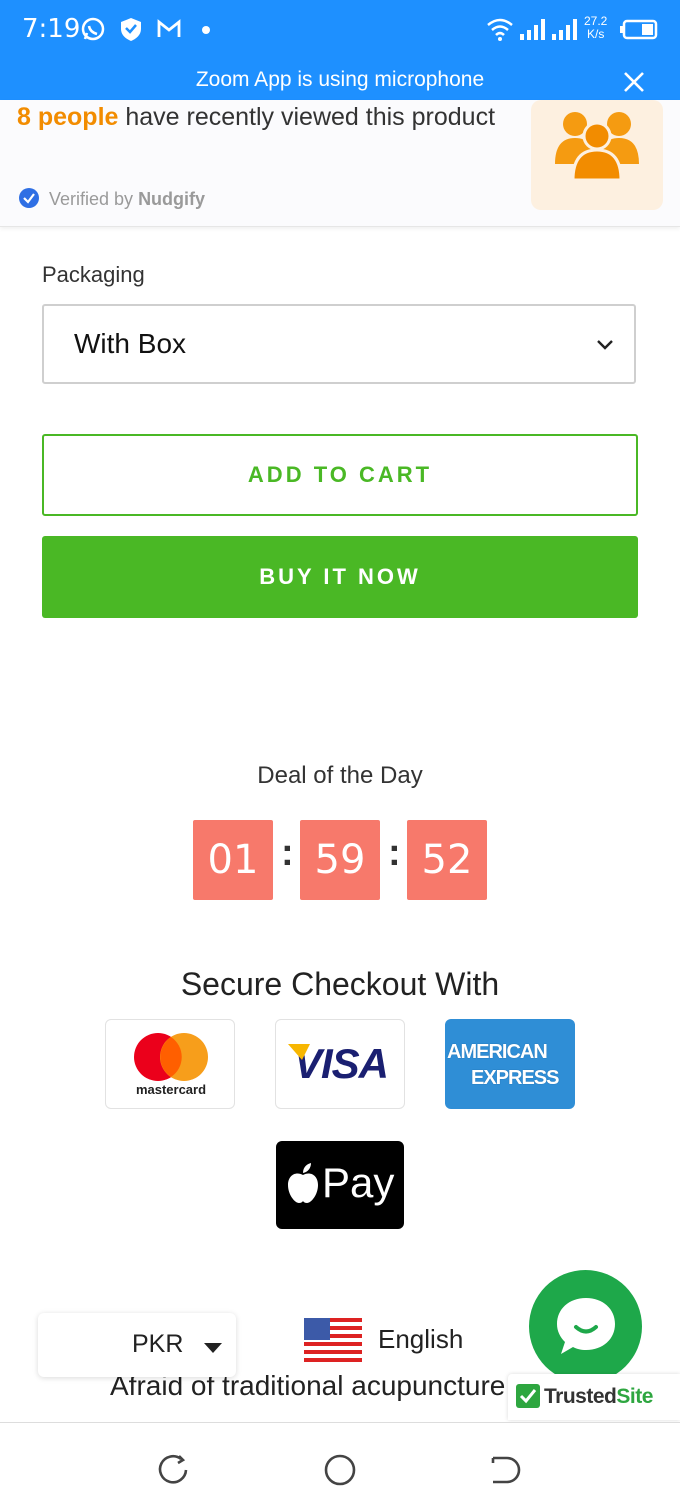 This screenshot has height=1512, width=680. I want to click on people-icon-box, so click(597, 155).